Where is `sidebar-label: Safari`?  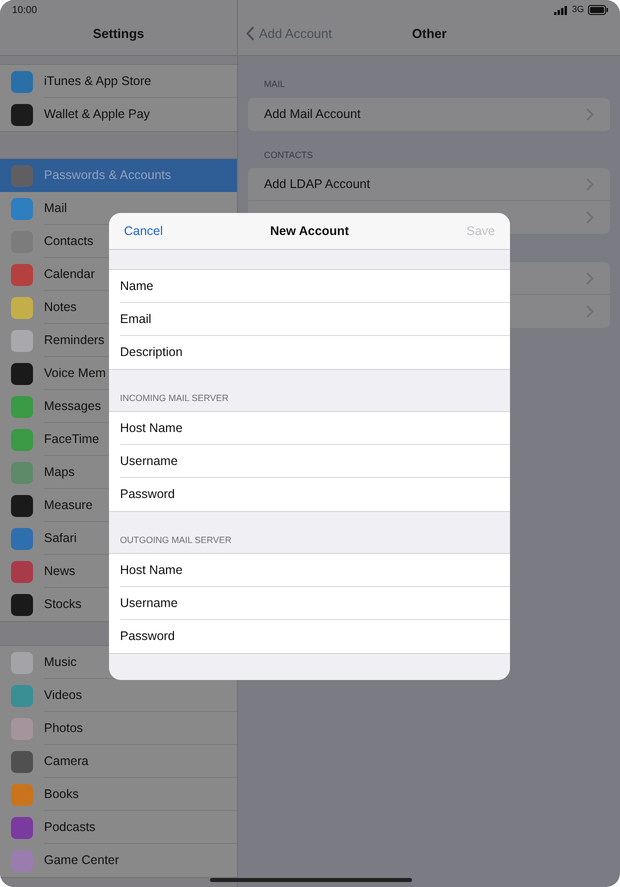
sidebar-label: Safari is located at coordinates (60, 538).